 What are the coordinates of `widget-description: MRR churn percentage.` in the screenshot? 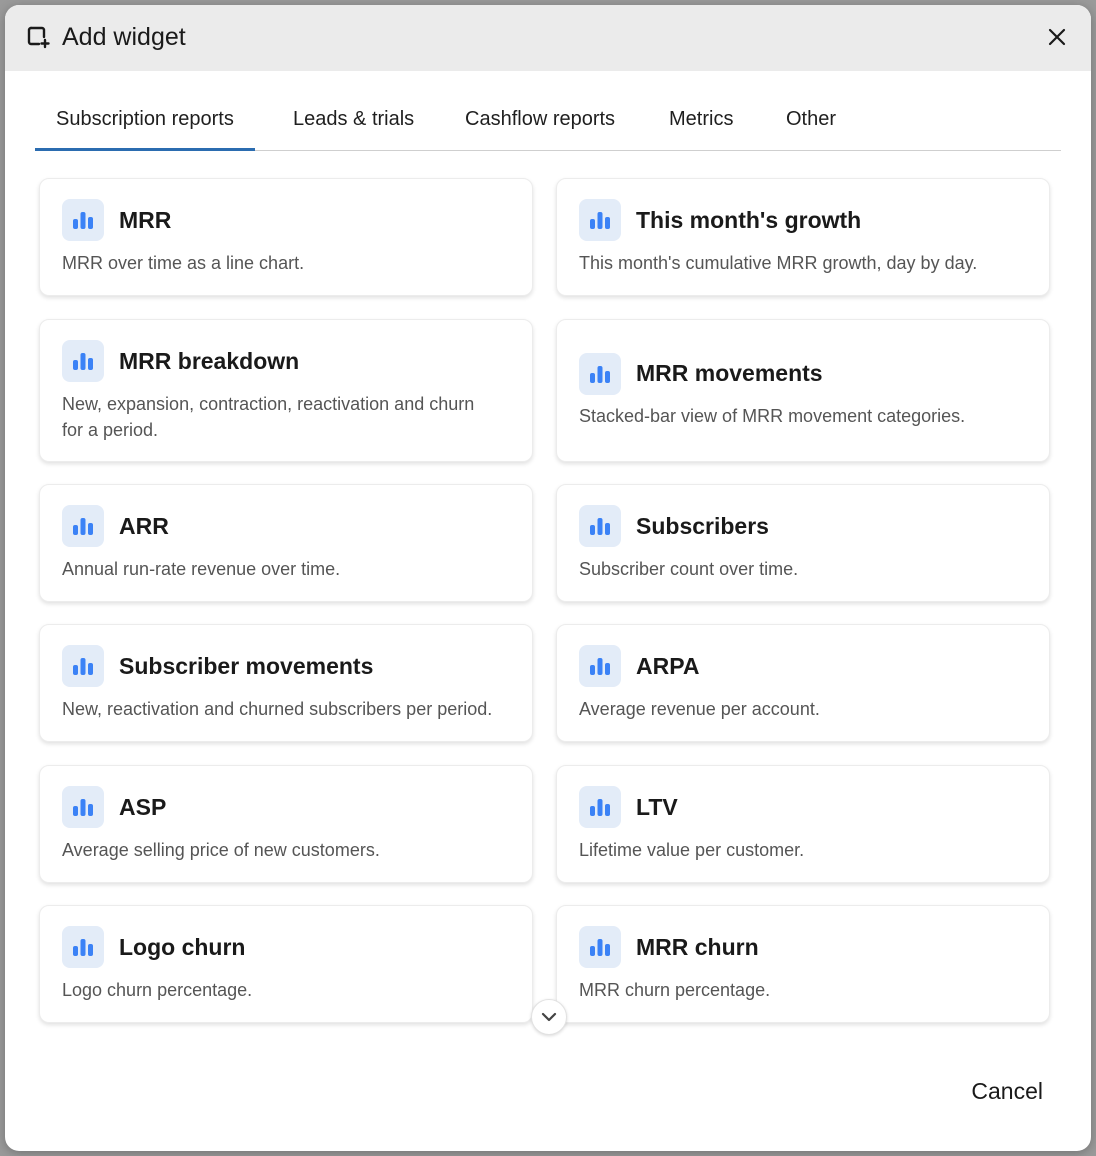 It's located at (675, 990).